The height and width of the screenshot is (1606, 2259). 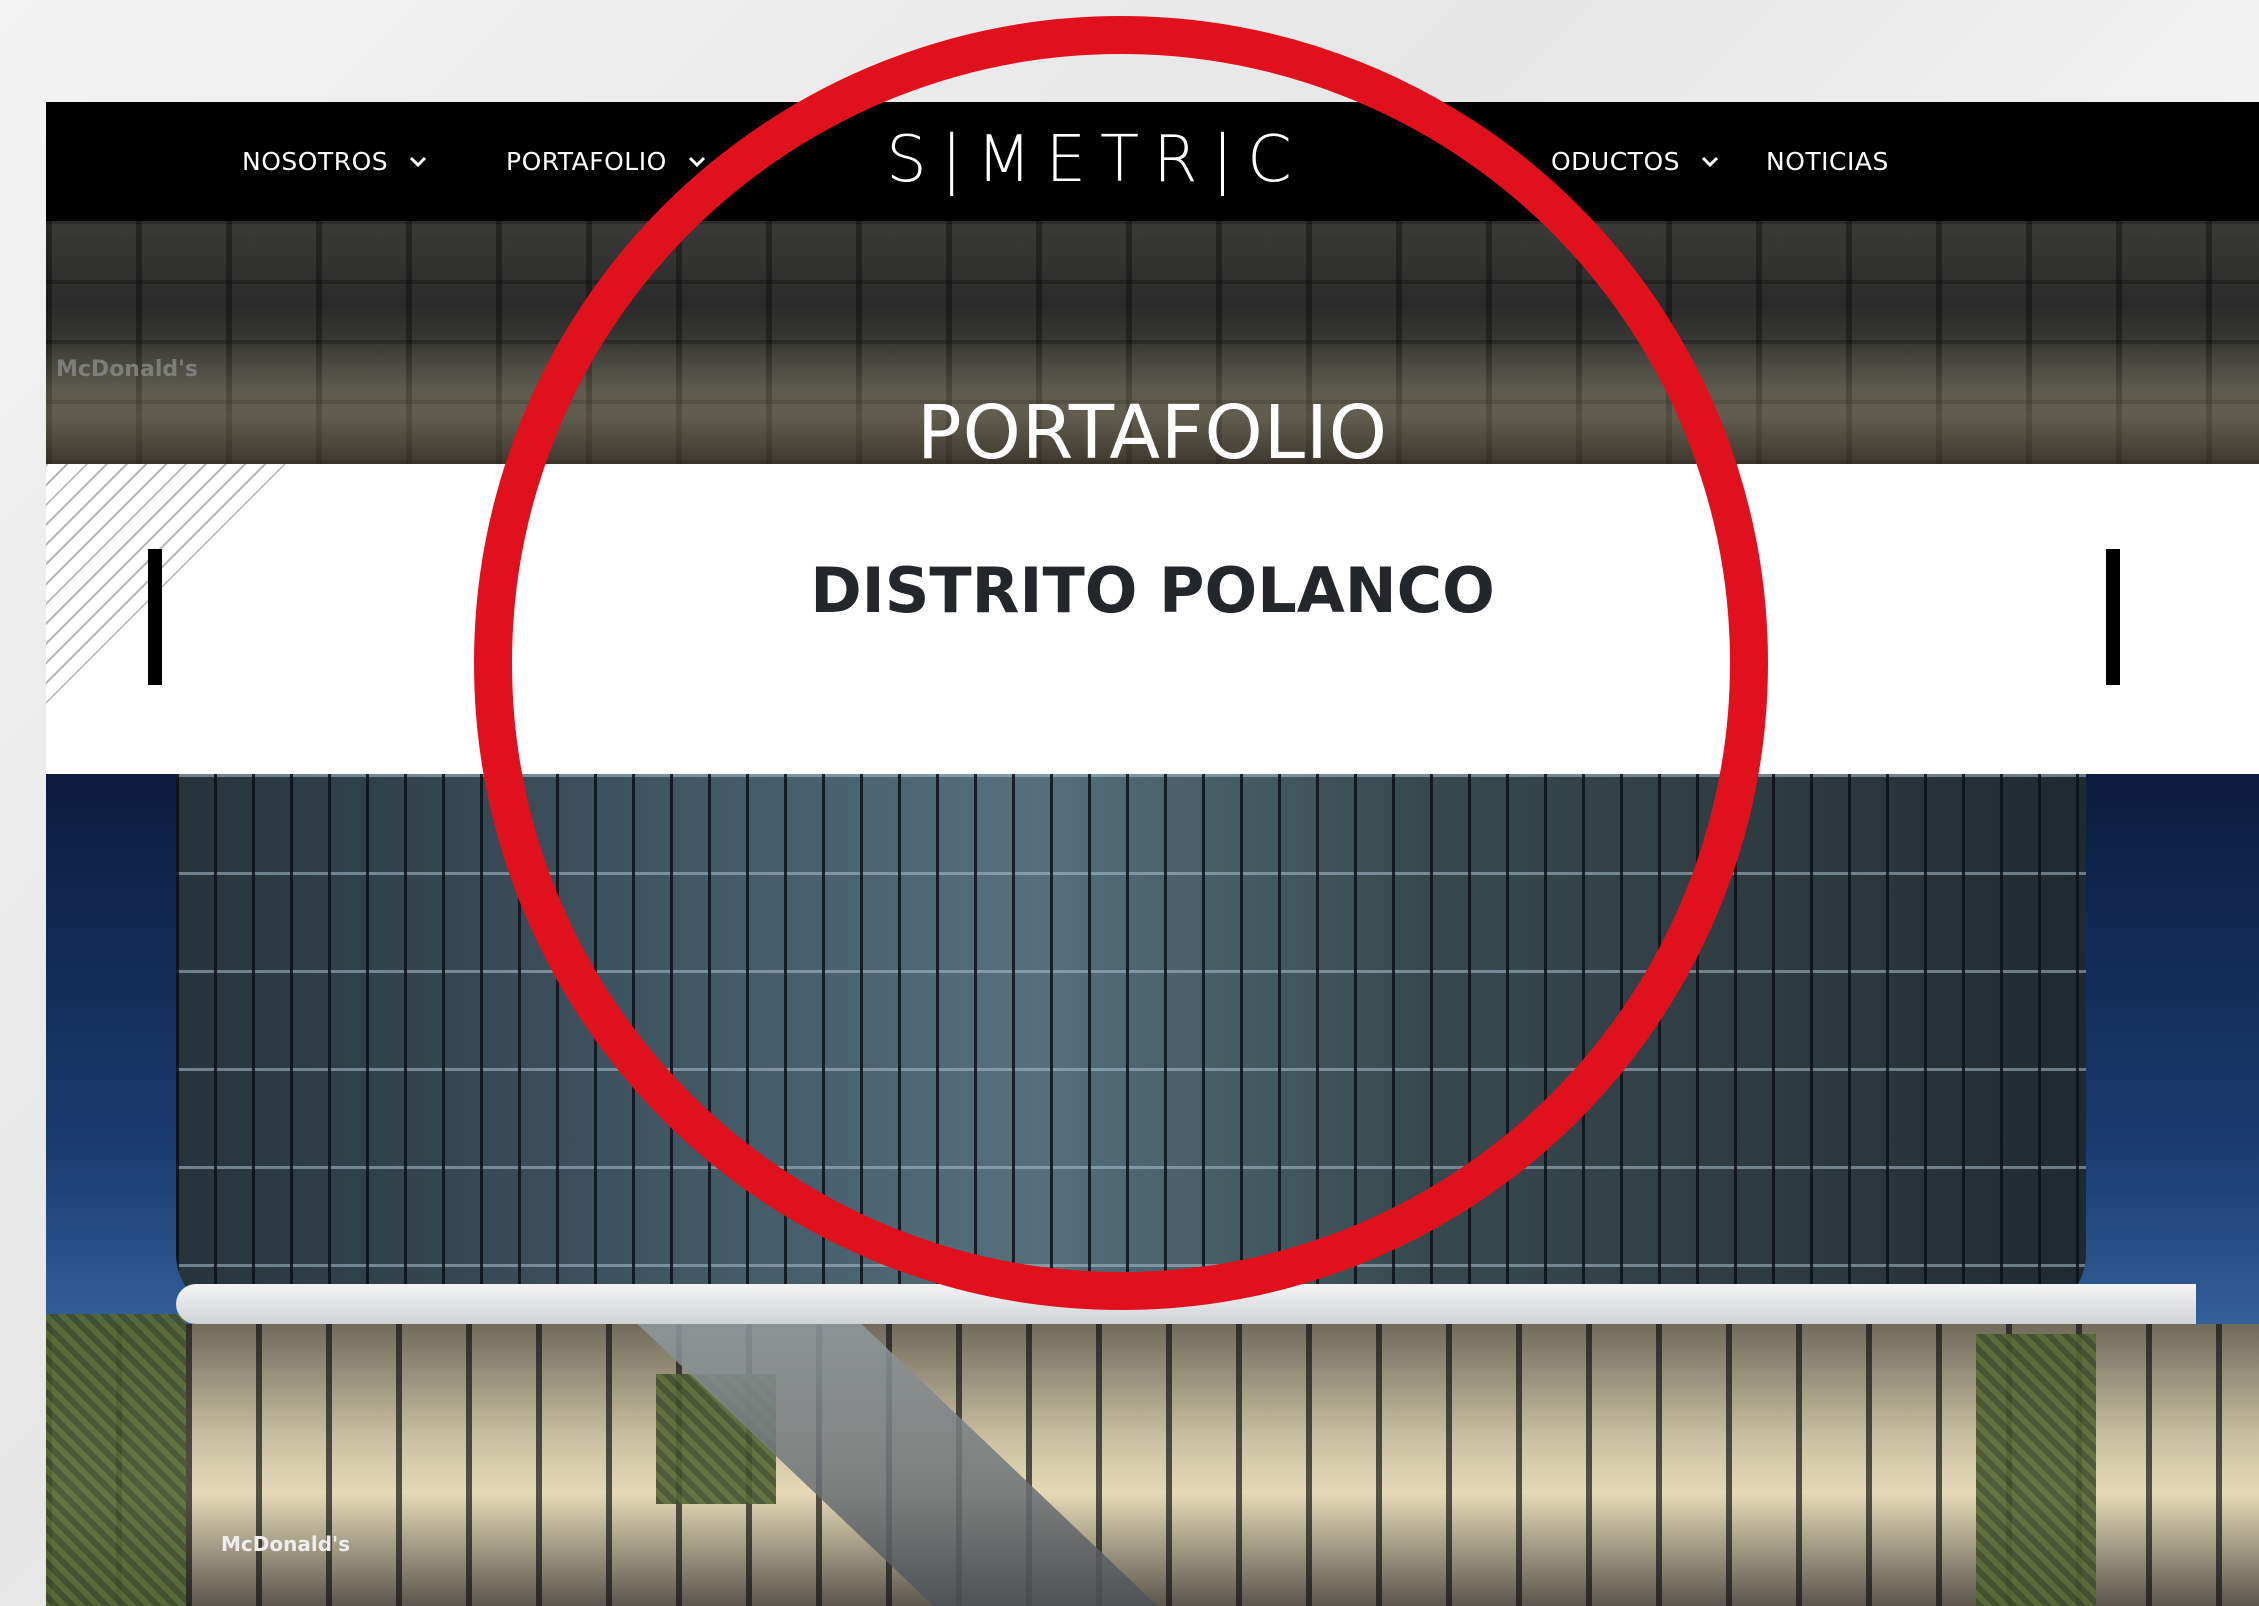 I want to click on site-logo: S|METR|C, so click(x=1089, y=160).